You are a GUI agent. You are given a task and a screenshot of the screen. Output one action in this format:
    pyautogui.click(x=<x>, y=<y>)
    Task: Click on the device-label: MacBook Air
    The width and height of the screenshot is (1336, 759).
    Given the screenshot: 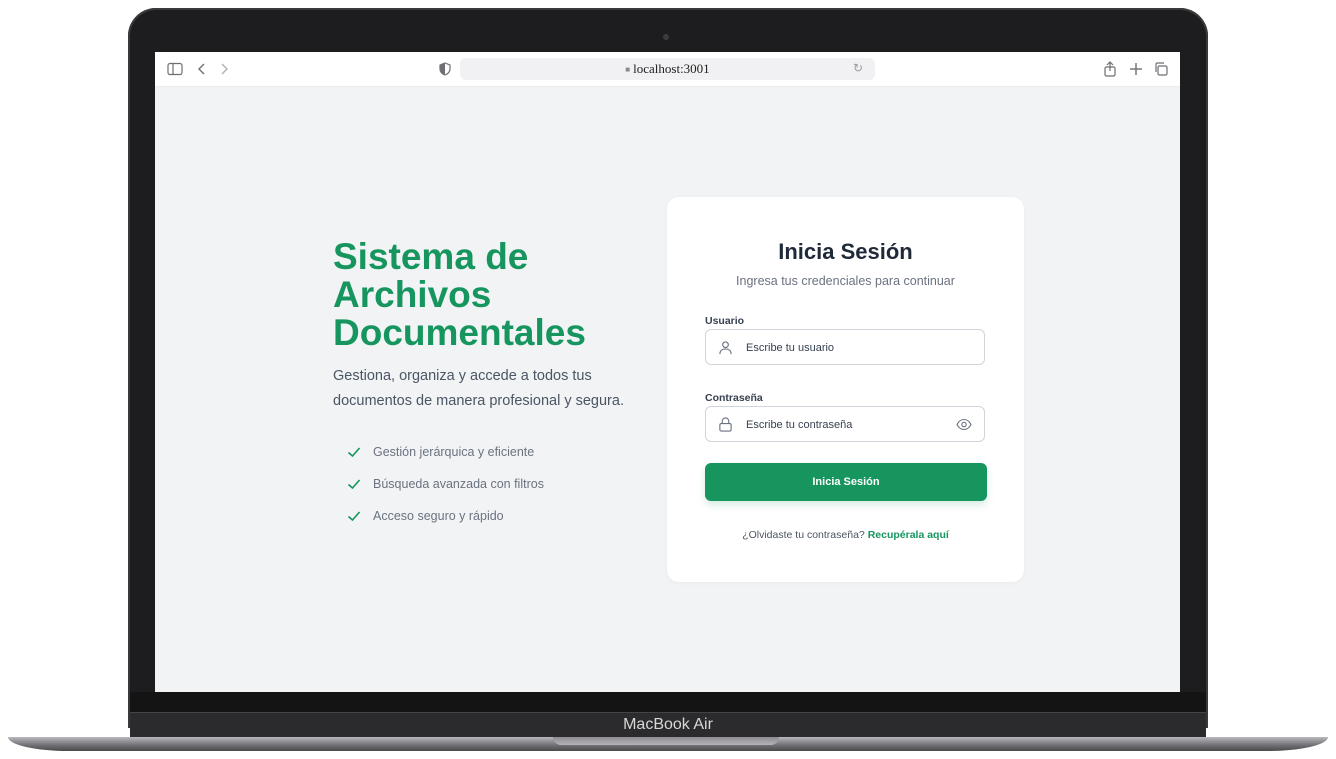 What is the action you would take?
    pyautogui.click(x=668, y=724)
    